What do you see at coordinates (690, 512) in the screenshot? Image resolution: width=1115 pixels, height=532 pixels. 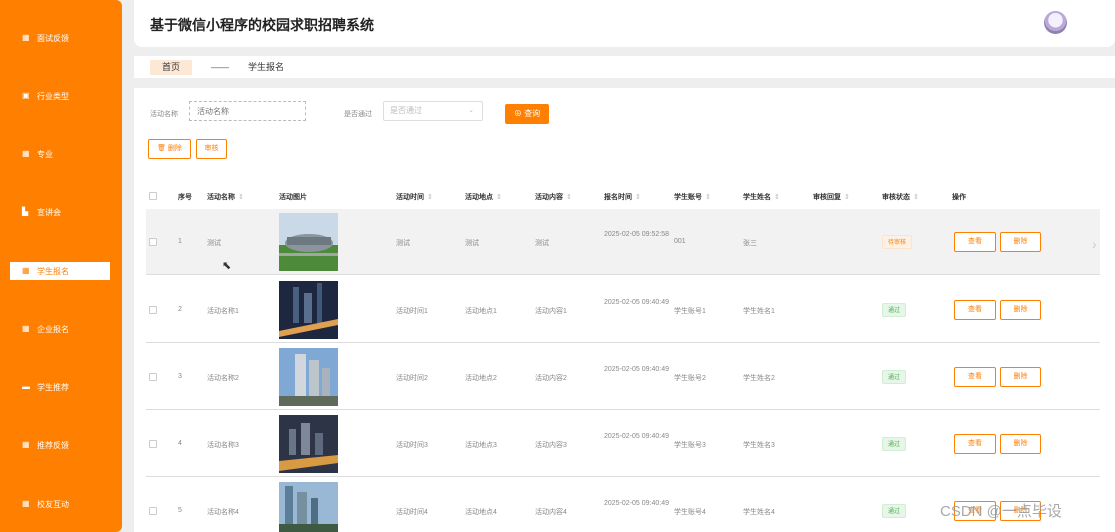 I see `row-account: 学生账号4` at bounding box center [690, 512].